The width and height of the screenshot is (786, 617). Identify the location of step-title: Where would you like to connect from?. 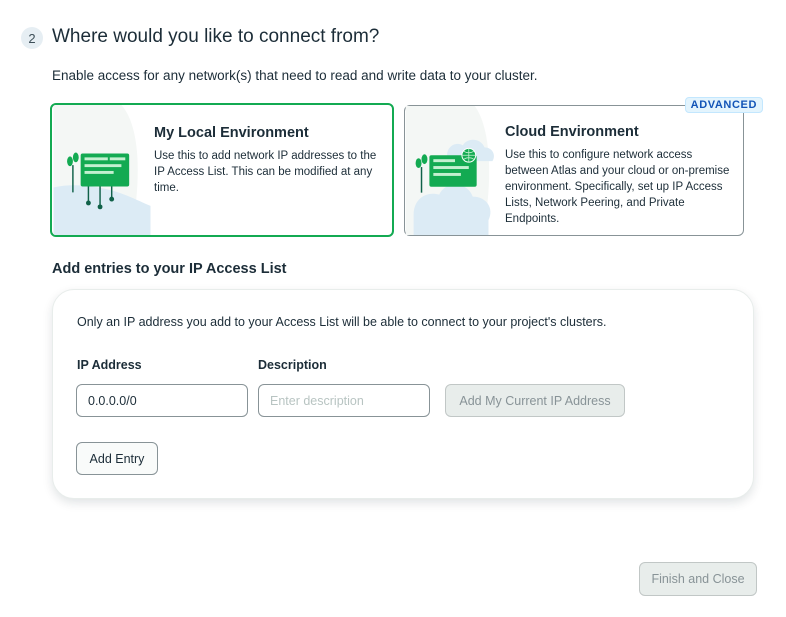
(216, 36).